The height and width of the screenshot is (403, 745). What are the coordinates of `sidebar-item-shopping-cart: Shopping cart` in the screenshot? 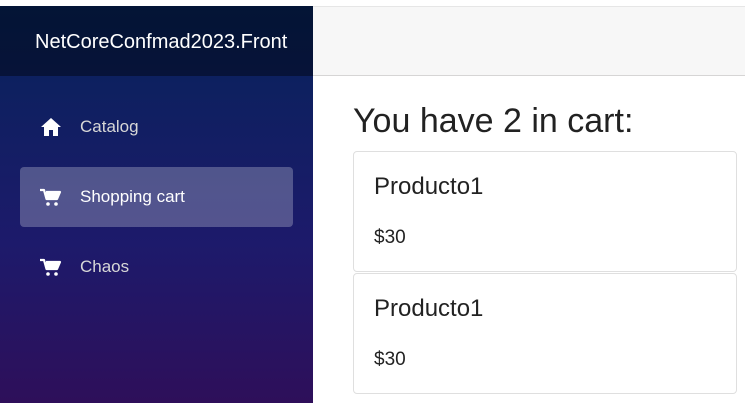 It's located at (156, 197).